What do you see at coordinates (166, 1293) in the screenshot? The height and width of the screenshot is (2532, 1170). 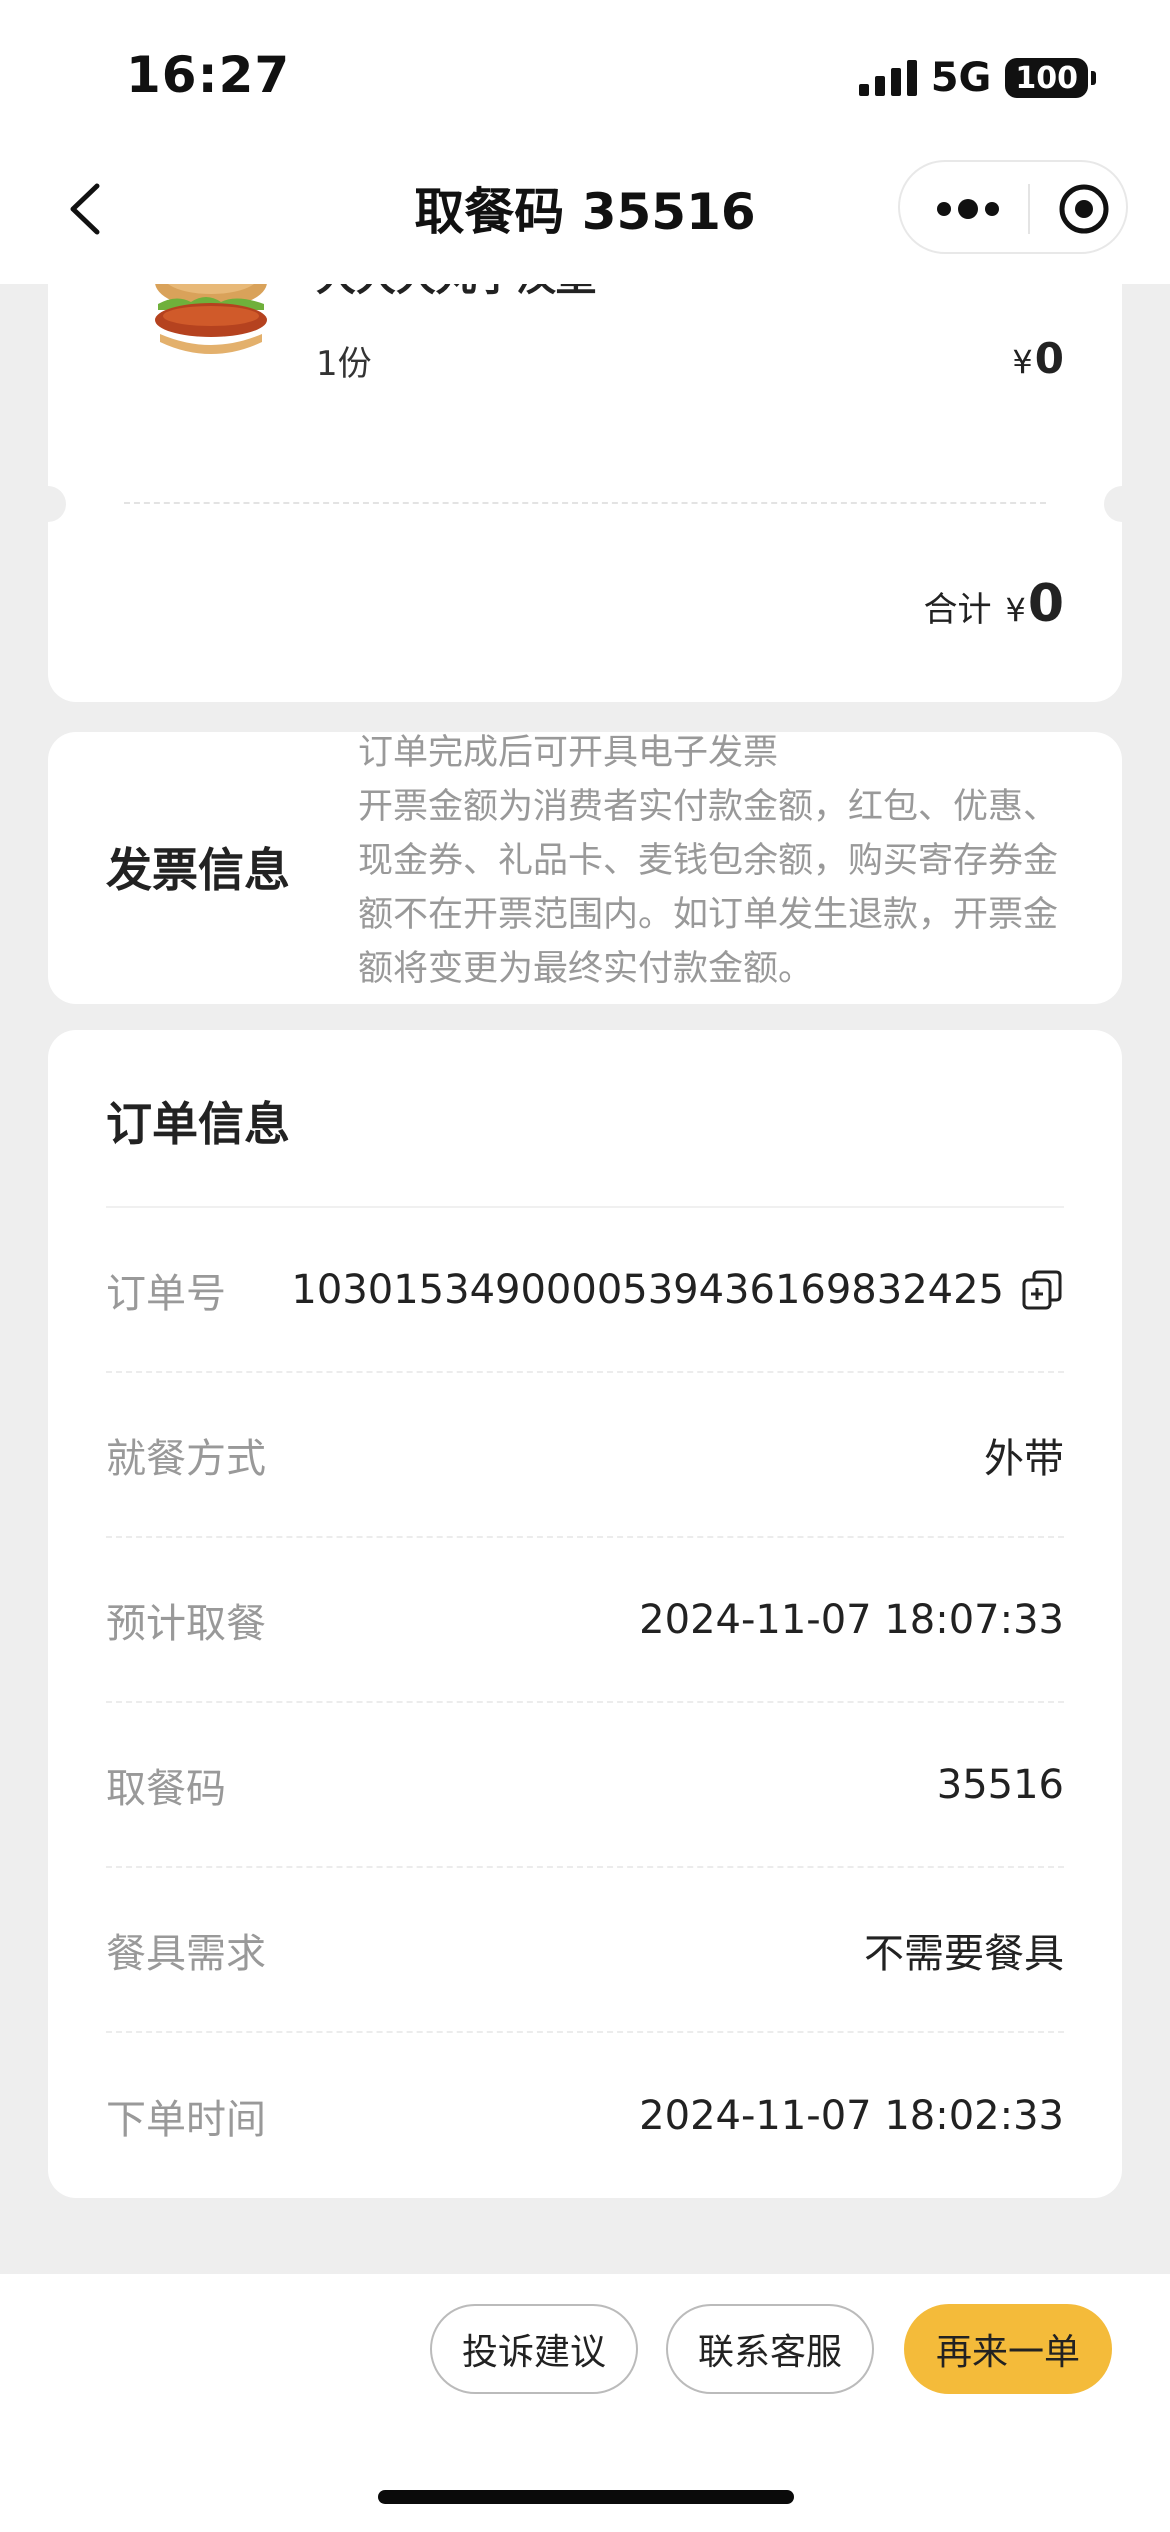 I see `row-label: 订单号` at bounding box center [166, 1293].